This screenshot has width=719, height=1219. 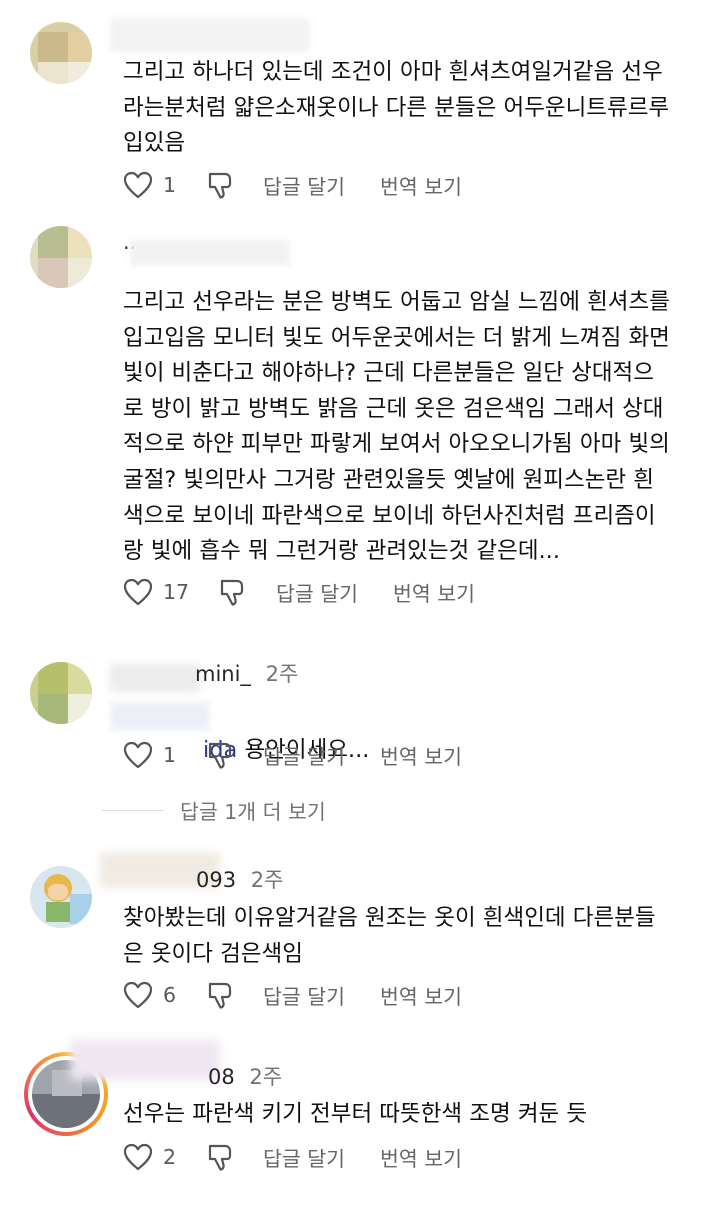 I want to click on like-button: 17, so click(x=156, y=592).